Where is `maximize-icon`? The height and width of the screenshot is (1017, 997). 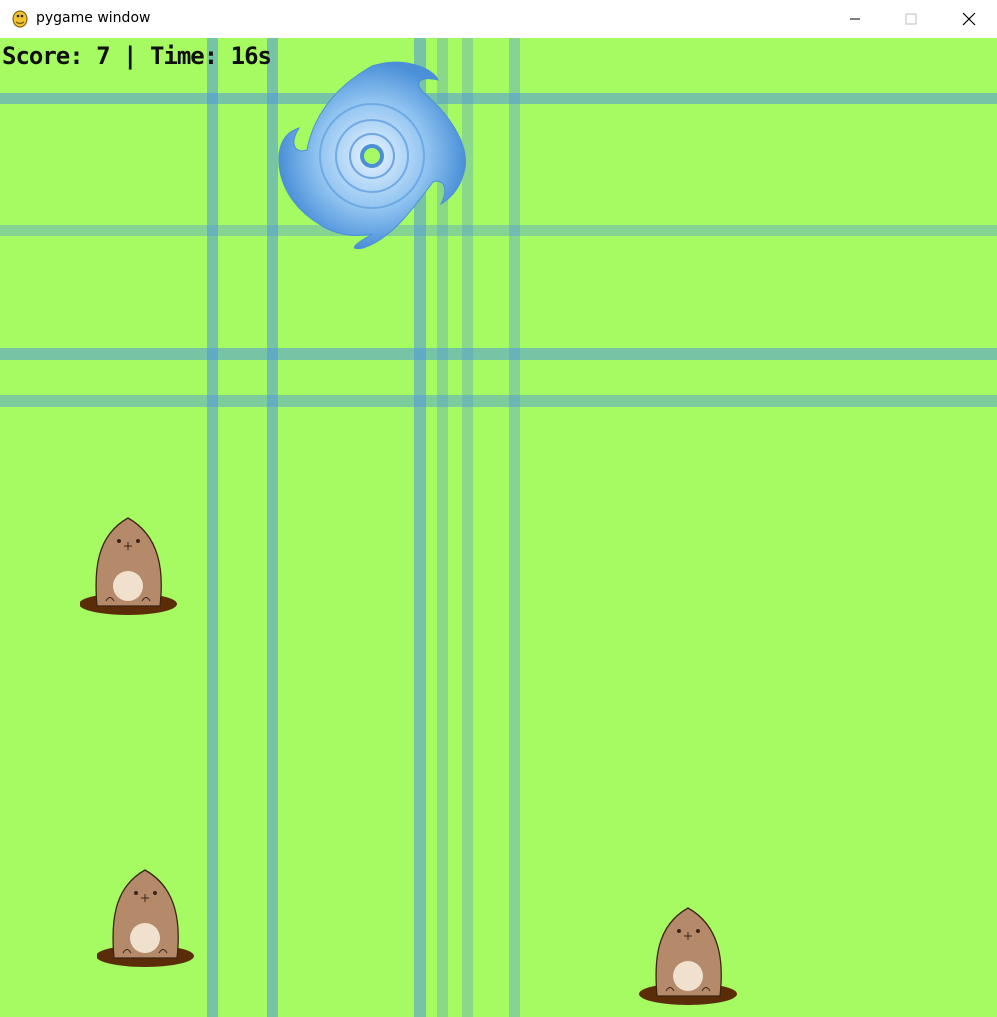 maximize-icon is located at coordinates (911, 19).